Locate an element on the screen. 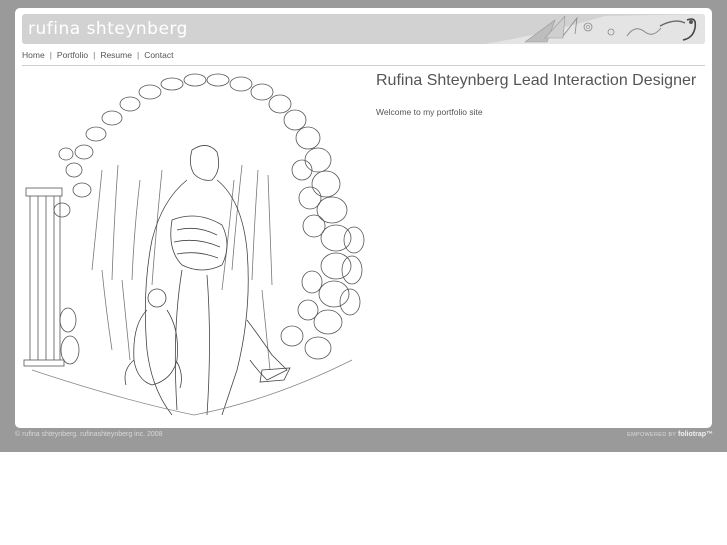  nav-resume: Resume is located at coordinates (116, 55).